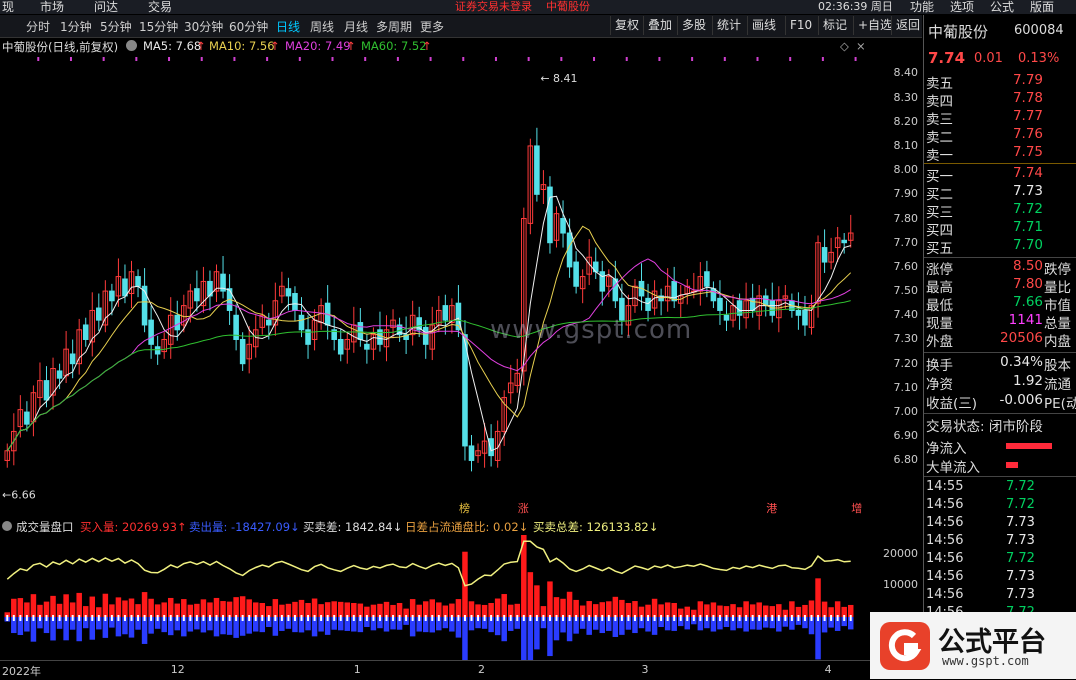 This screenshot has width=1076, height=680. I want to click on period-5min: 5分钟, so click(116, 26).